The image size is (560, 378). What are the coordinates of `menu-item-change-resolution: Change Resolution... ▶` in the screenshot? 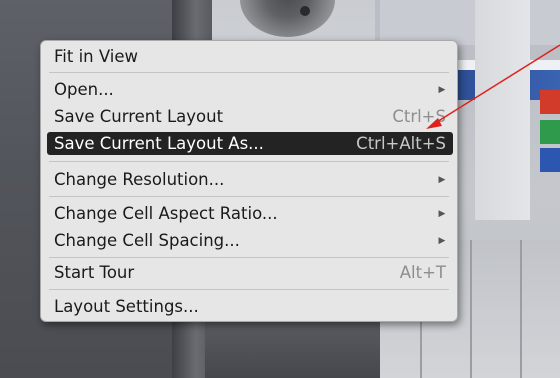 It's located at (250, 179).